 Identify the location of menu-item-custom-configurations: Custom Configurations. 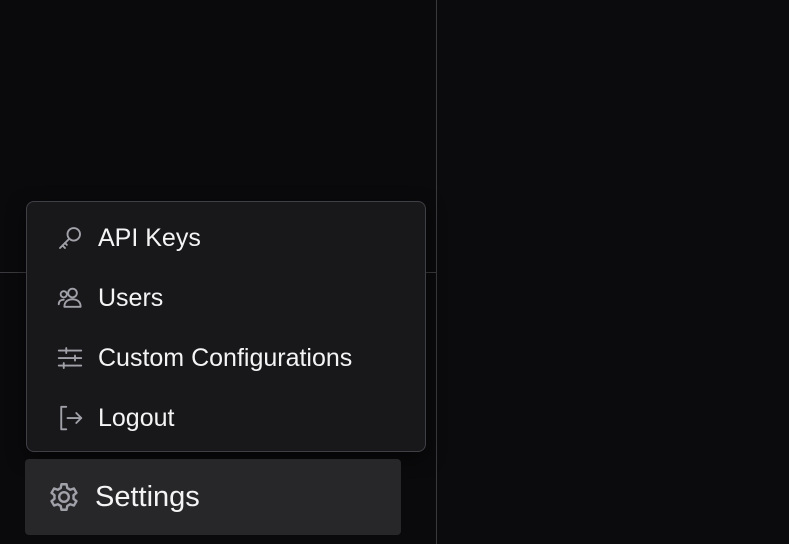
(226, 358).